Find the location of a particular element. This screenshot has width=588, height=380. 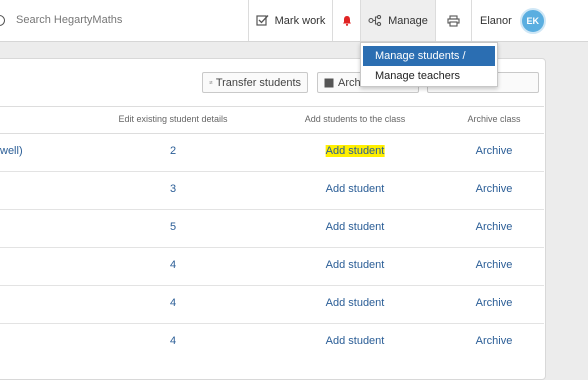

transfer-arrows-icon is located at coordinates (211, 82).